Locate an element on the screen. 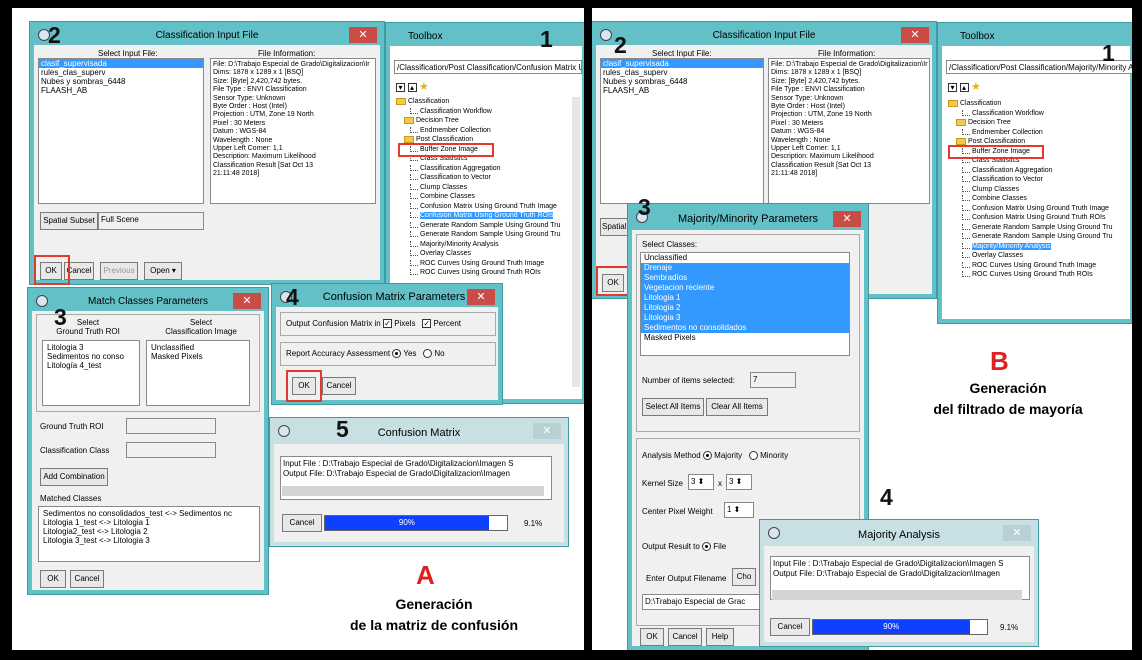 This screenshot has width=1142, height=660. list-item: Litologia 3 is located at coordinates (91, 347).